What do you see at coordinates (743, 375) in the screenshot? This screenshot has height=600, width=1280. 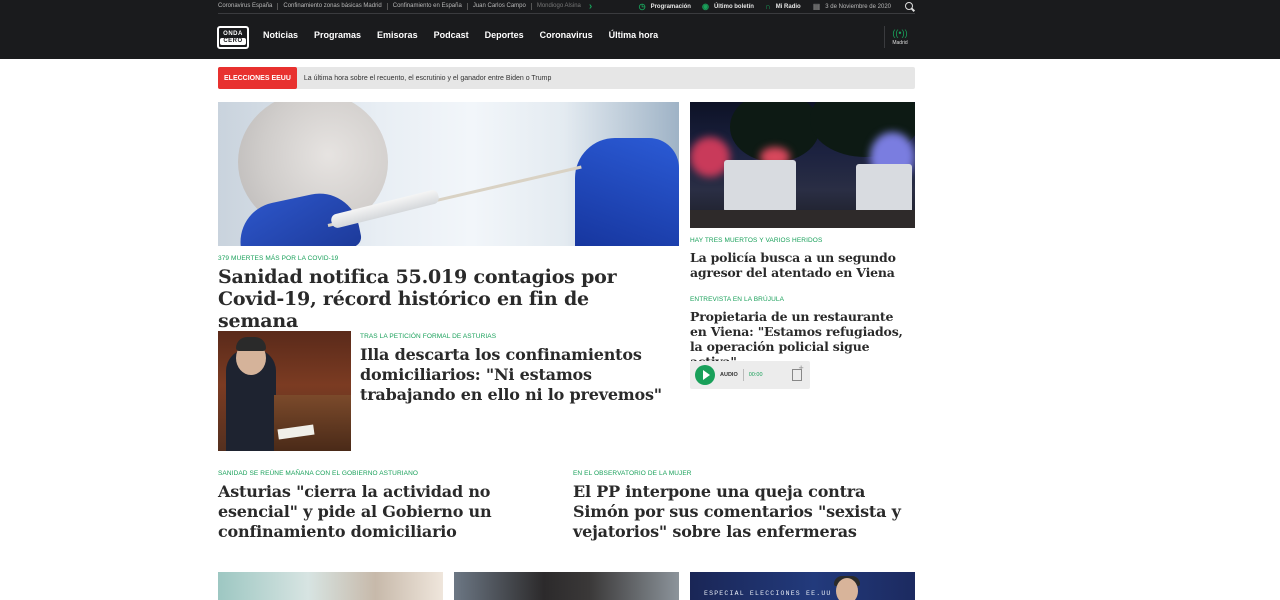 I see `divider` at bounding box center [743, 375].